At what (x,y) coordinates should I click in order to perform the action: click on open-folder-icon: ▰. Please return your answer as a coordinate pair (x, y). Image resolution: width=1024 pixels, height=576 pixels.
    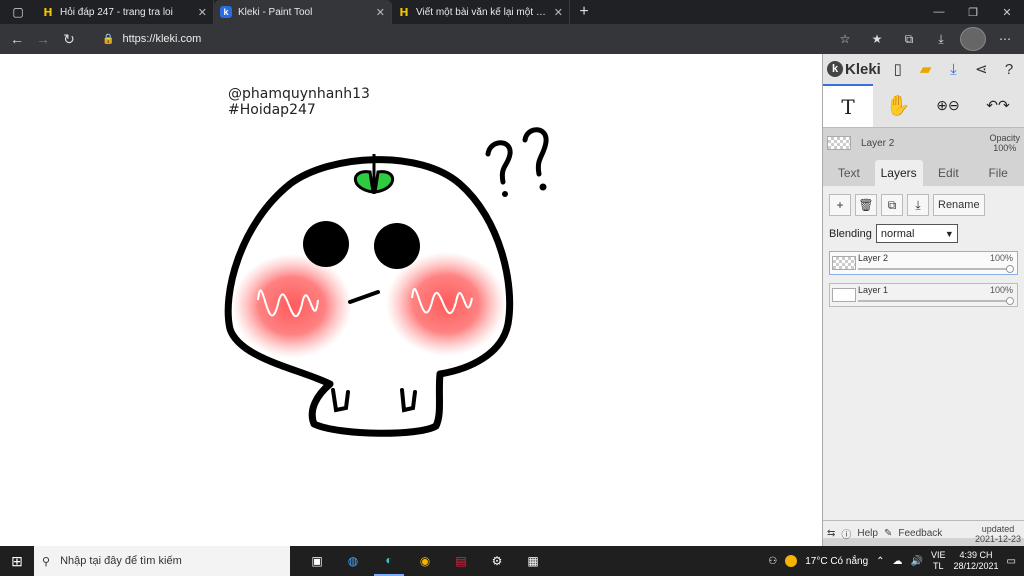
    Looking at the image, I should click on (926, 69).